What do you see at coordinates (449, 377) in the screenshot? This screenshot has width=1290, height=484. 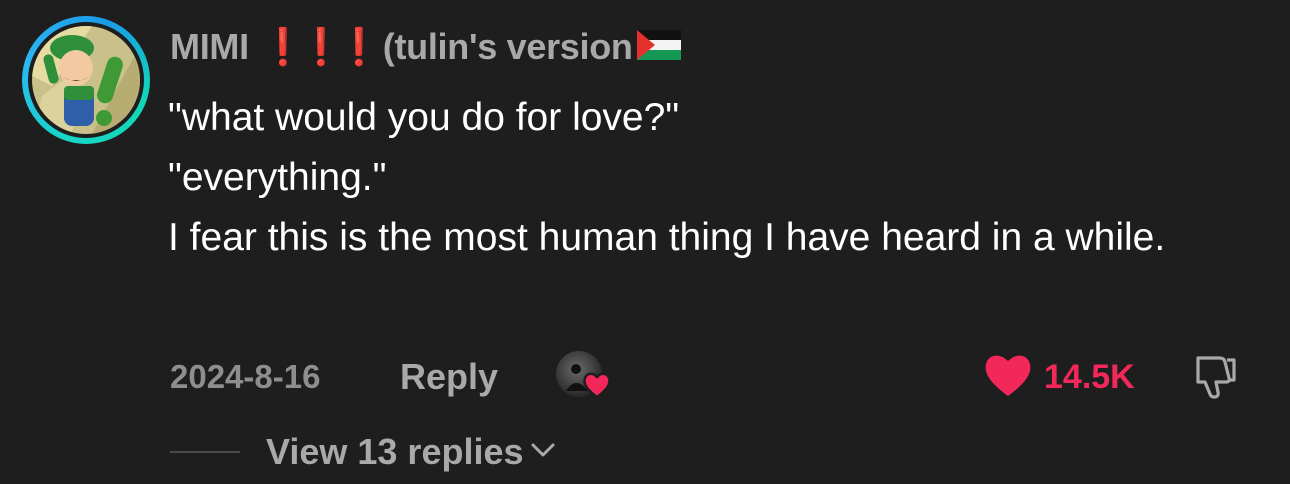 I see `reply-button: Reply` at bounding box center [449, 377].